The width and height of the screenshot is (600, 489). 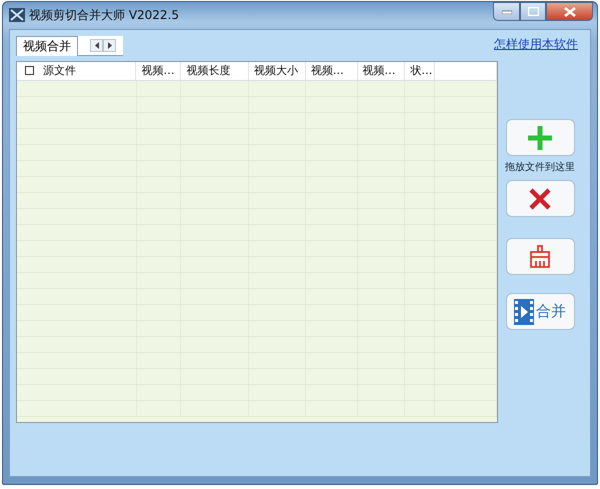 What do you see at coordinates (208, 70) in the screenshot?
I see `column-header: 视频长度` at bounding box center [208, 70].